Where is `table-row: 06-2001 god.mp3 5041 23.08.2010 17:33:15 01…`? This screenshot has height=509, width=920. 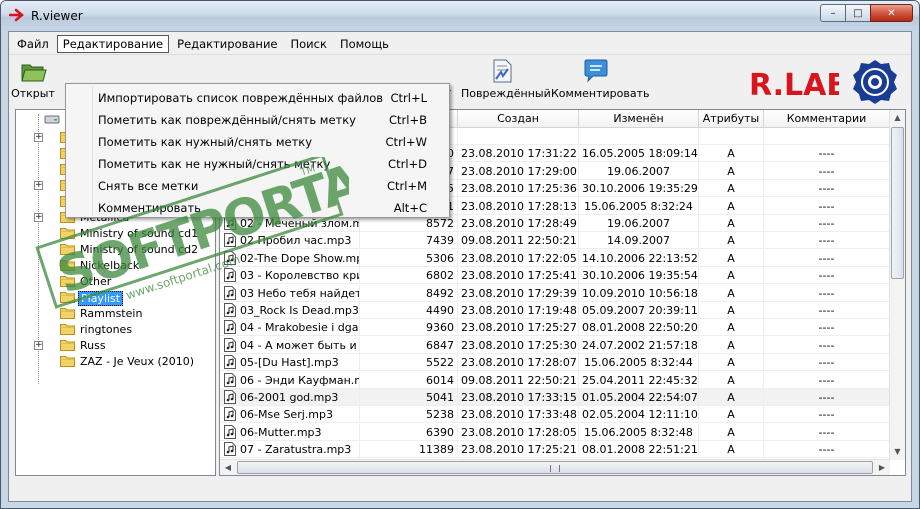 table-row: 06-2001 god.mp3 5041 23.08.2010 17:33:15 01… is located at coordinates (555, 397).